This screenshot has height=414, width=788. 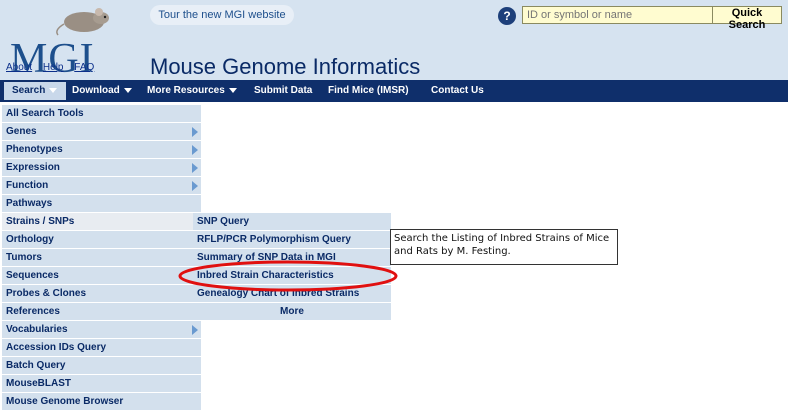 What do you see at coordinates (101, 293) in the screenshot?
I see `menu-item-probes-clones: Probes & Clones` at bounding box center [101, 293].